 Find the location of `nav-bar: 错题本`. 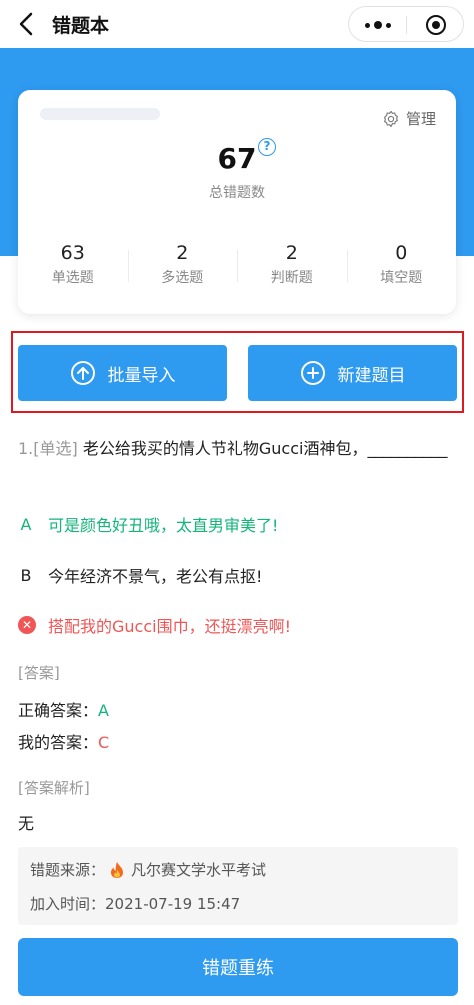

nav-bar: 错题本 is located at coordinates (237, 24).